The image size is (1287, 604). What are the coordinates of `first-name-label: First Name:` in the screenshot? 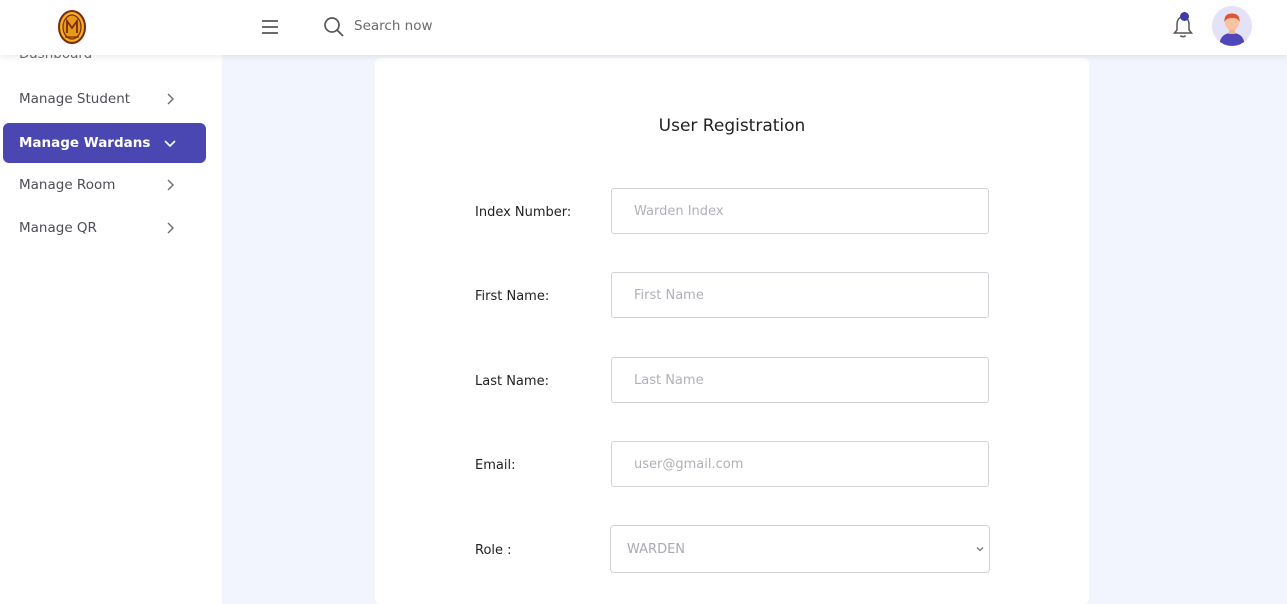 It's located at (512, 296).